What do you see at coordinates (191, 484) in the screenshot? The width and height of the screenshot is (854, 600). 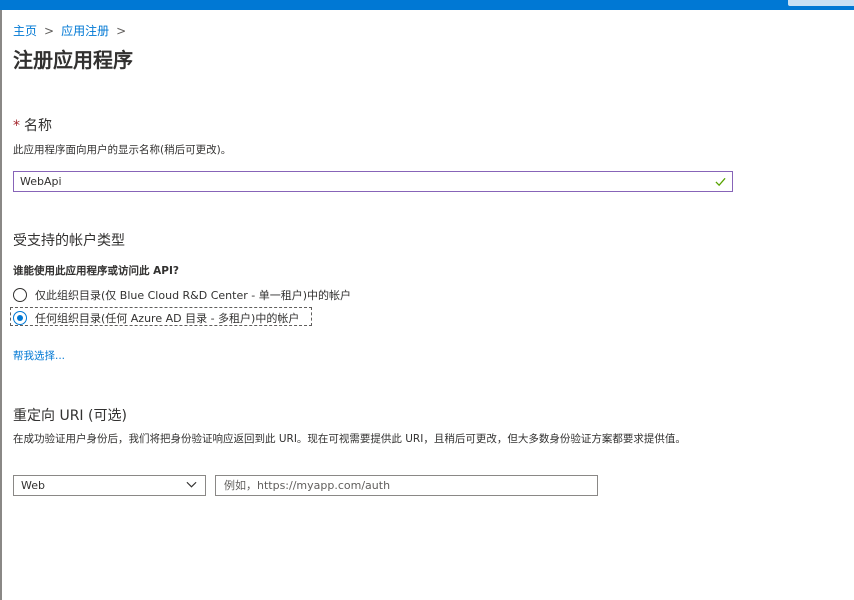 I see `chevron-down-icon` at bounding box center [191, 484].